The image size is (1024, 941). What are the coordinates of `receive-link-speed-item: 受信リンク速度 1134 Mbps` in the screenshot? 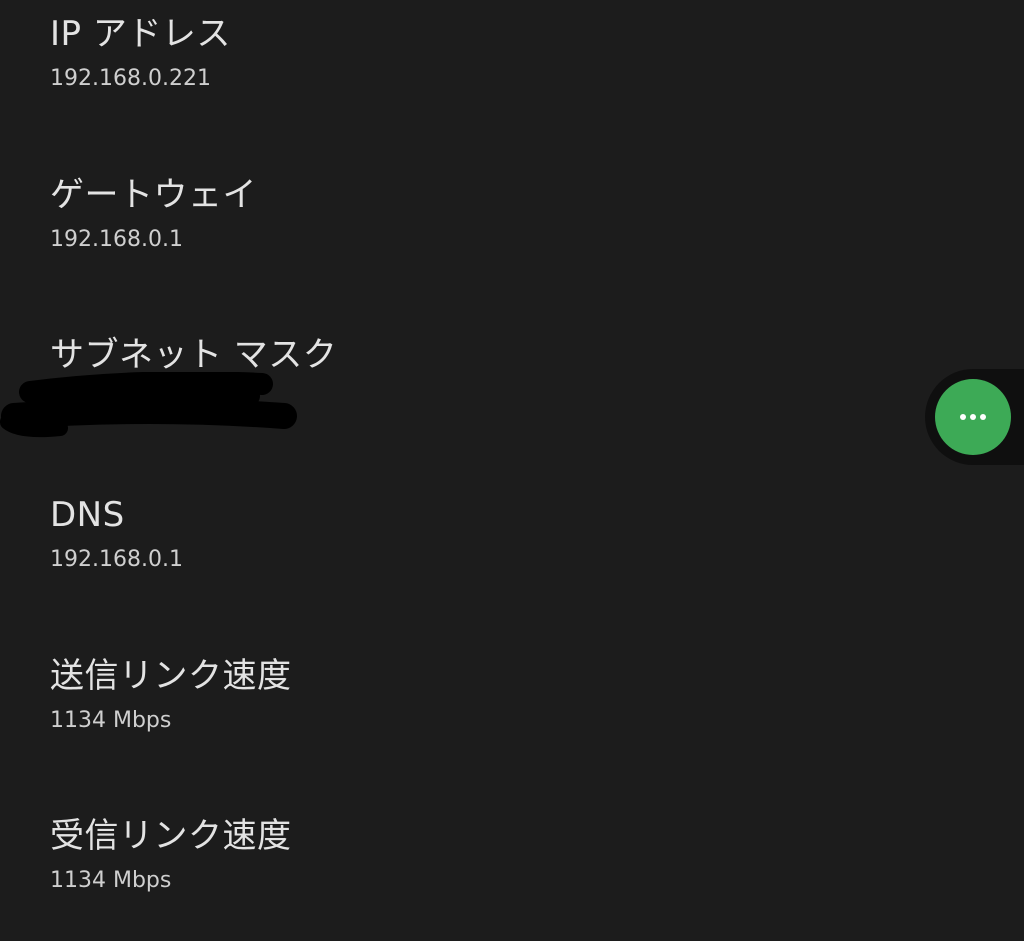 It's located at (350, 867).